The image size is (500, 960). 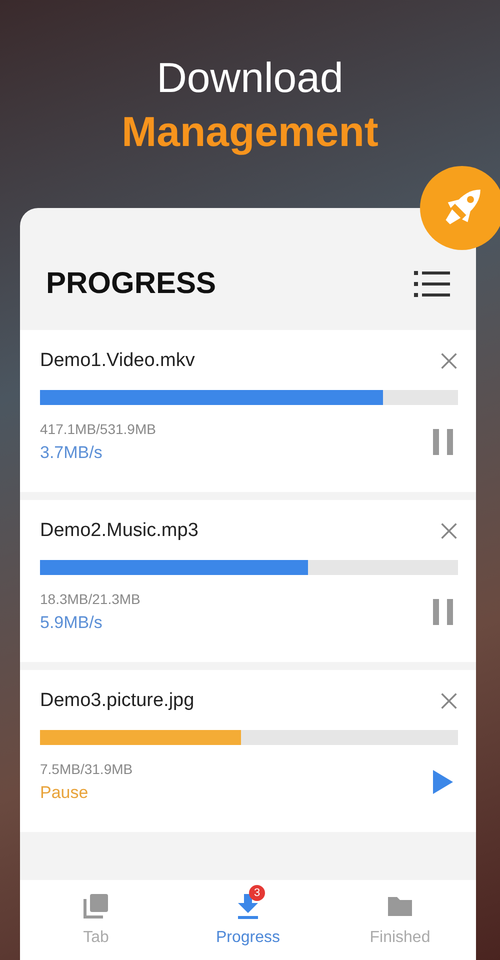 I want to click on file-name: Demo2.Music.mp3, so click(x=119, y=531).